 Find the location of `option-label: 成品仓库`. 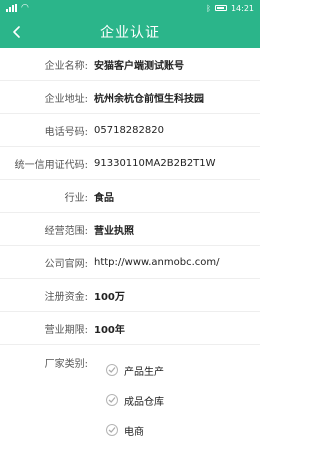

option-label: 成品仓库 is located at coordinates (144, 402).